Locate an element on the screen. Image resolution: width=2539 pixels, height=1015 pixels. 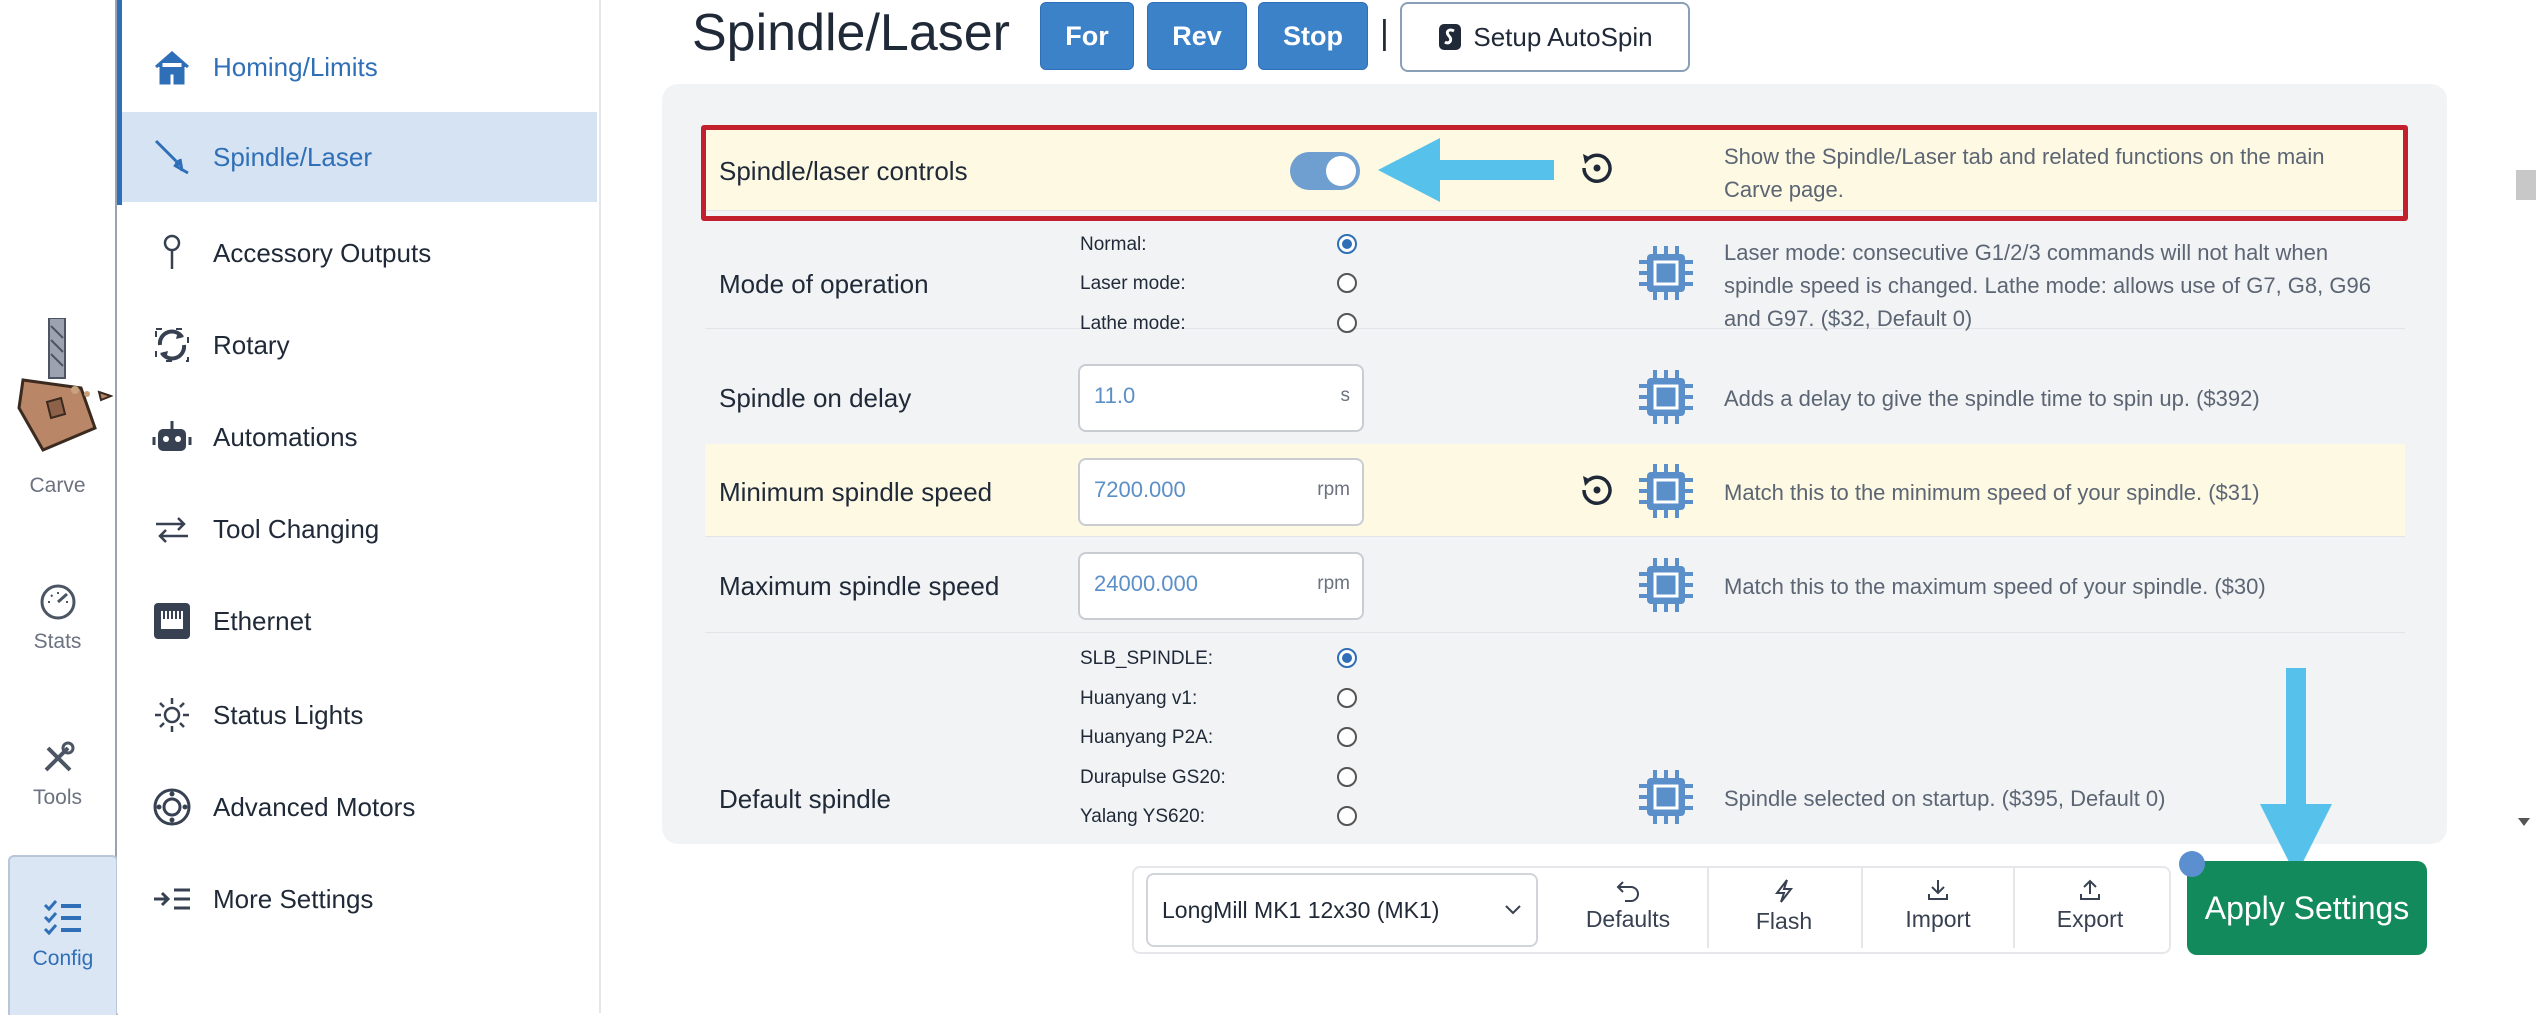
annotation-arrow-down-icon is located at coordinates (2296, 772).